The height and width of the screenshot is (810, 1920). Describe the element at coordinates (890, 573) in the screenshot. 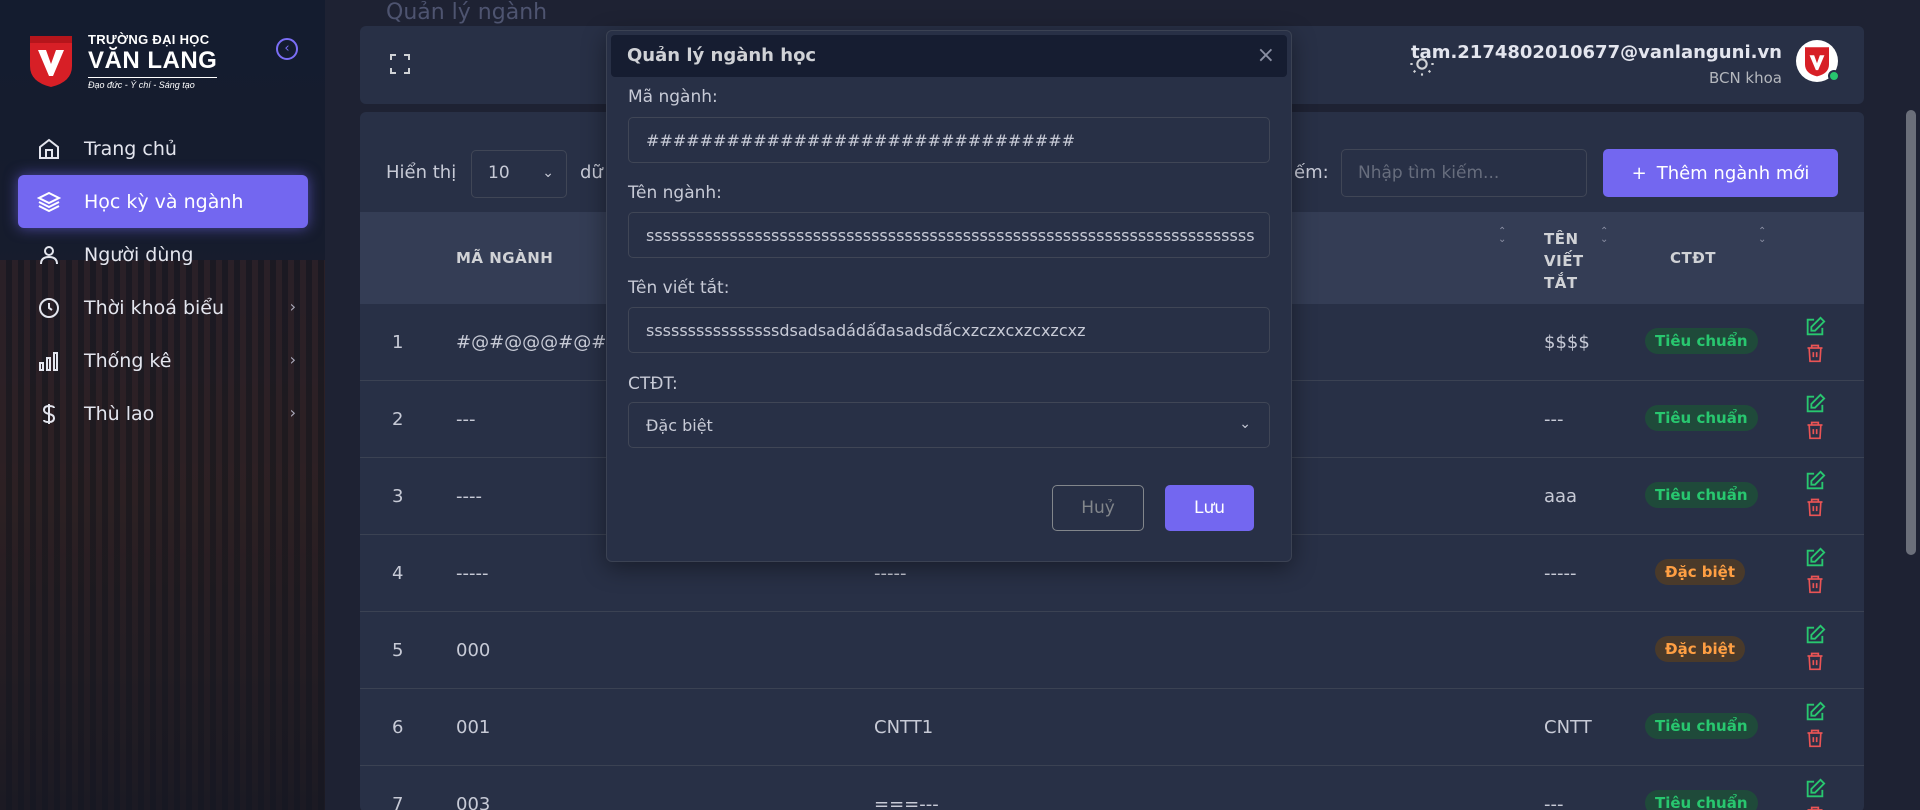

I see `row-name: -----` at that location.